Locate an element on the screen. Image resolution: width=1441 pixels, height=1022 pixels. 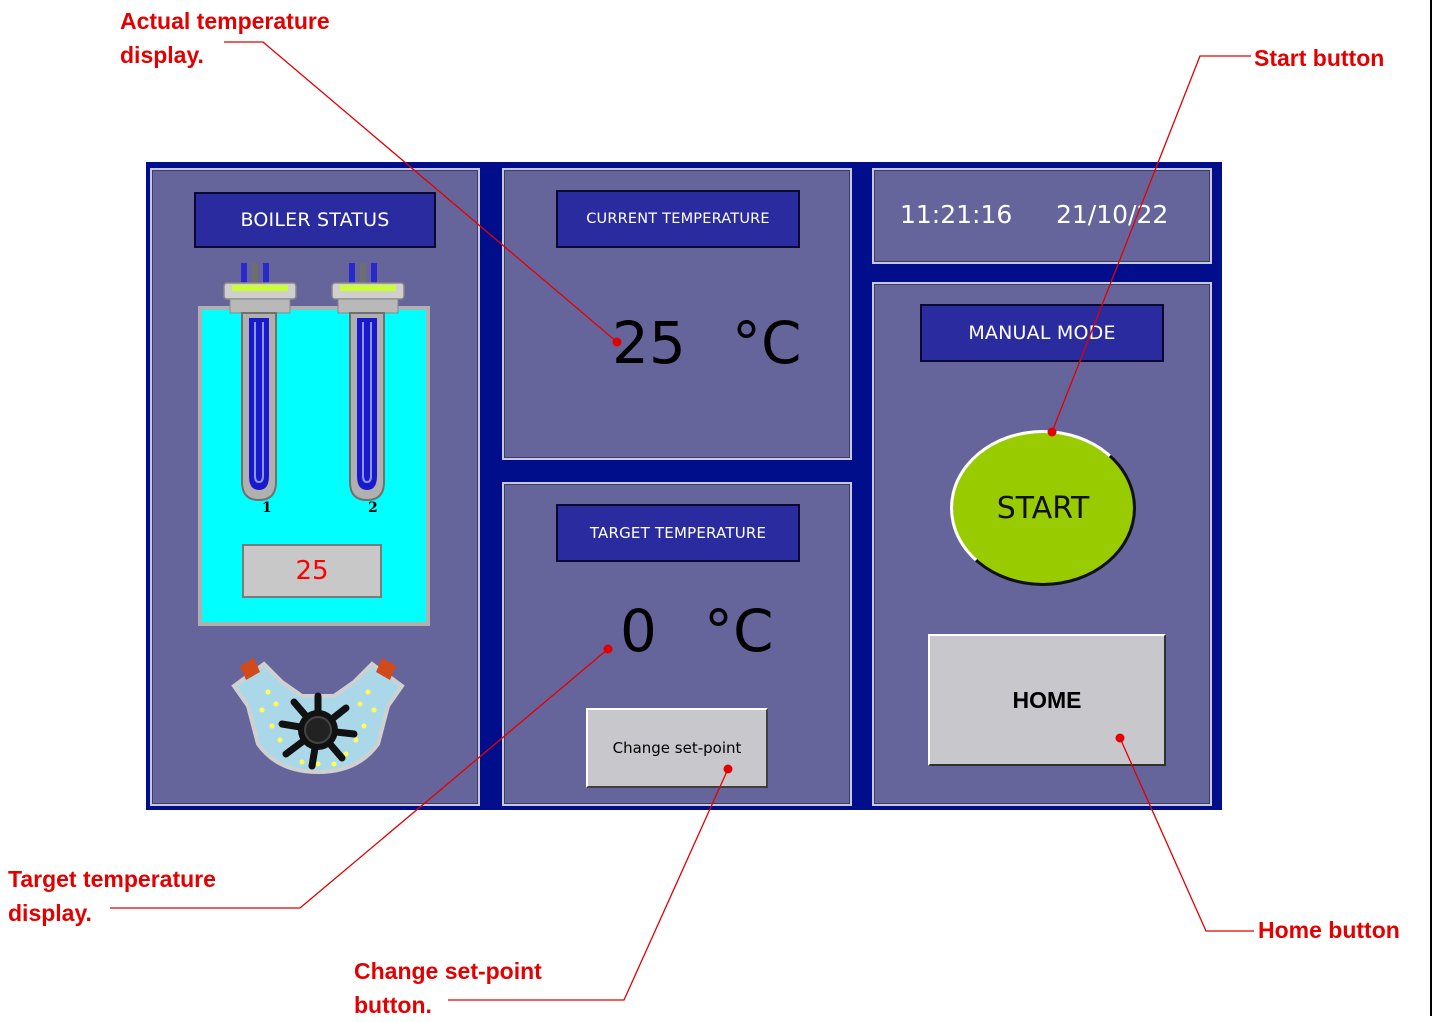
annotation-target-temperature: Target temperature display. is located at coordinates (112, 896).